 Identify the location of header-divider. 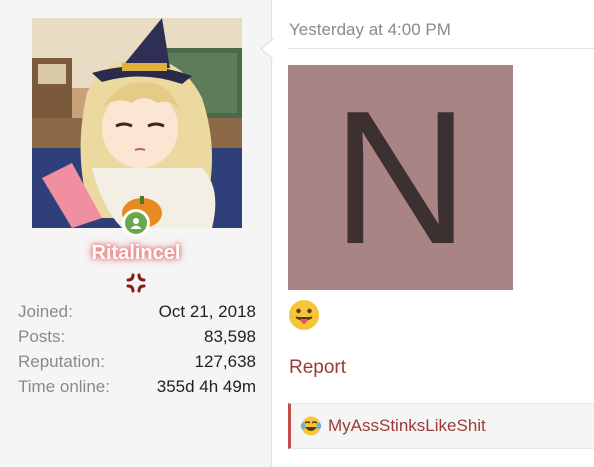
(441, 48).